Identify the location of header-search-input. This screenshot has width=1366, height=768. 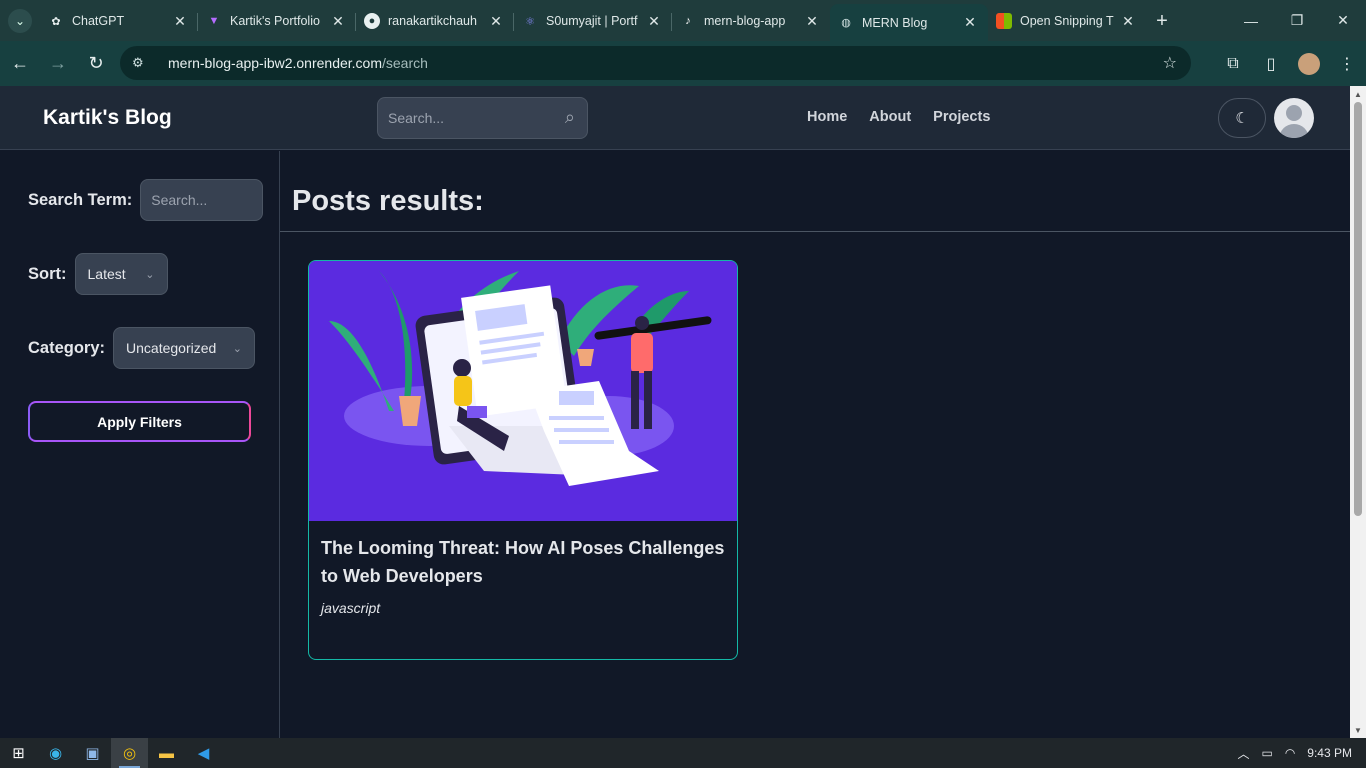
(468, 118).